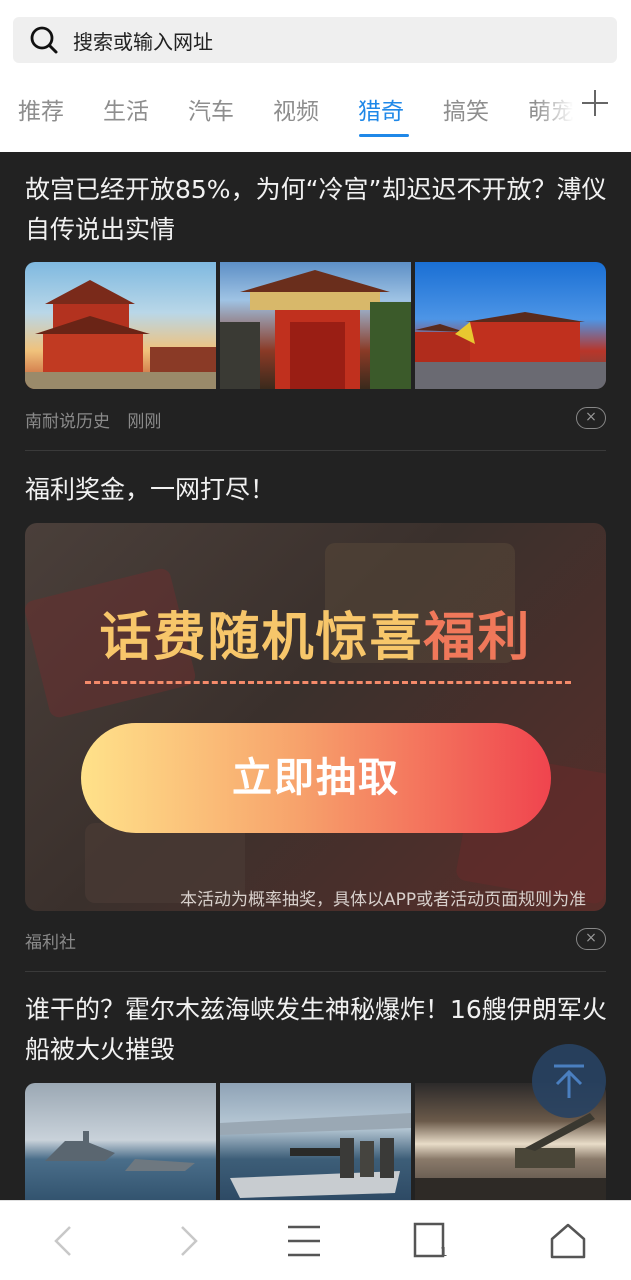 This screenshot has width=631, height=1280. What do you see at coordinates (64, 1241) in the screenshot?
I see `back-icon` at bounding box center [64, 1241].